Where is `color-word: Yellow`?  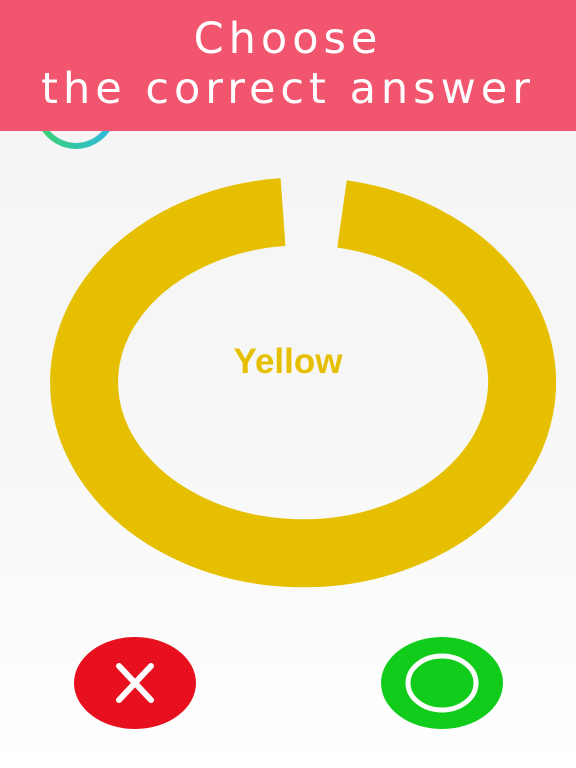 color-word: Yellow is located at coordinates (288, 361).